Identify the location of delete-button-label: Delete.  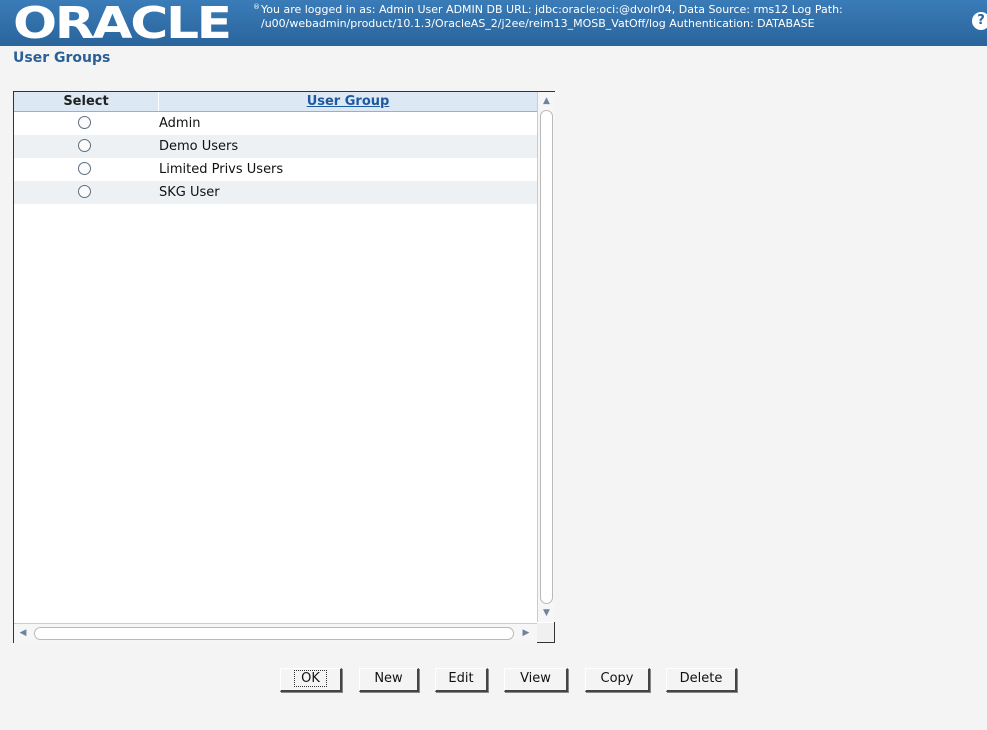
(701, 678).